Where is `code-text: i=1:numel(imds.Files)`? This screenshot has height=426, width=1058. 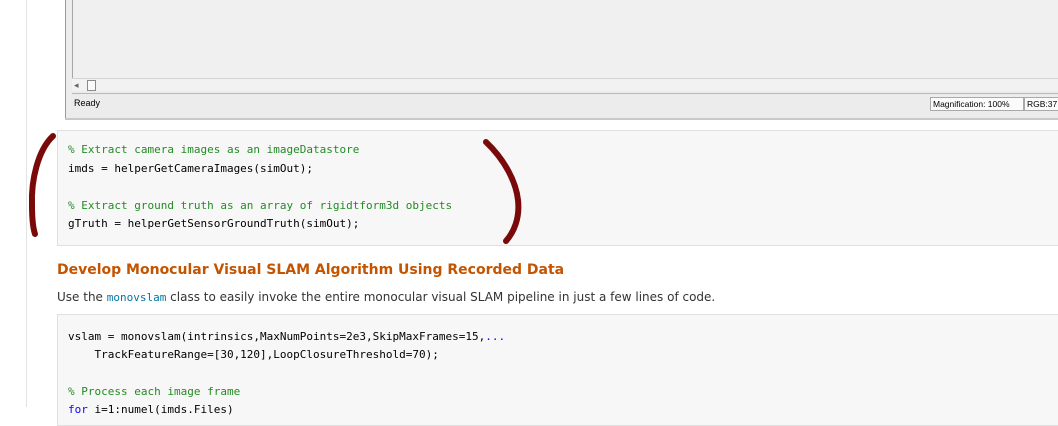
code-text: i=1:numel(imds.Files) is located at coordinates (160, 409).